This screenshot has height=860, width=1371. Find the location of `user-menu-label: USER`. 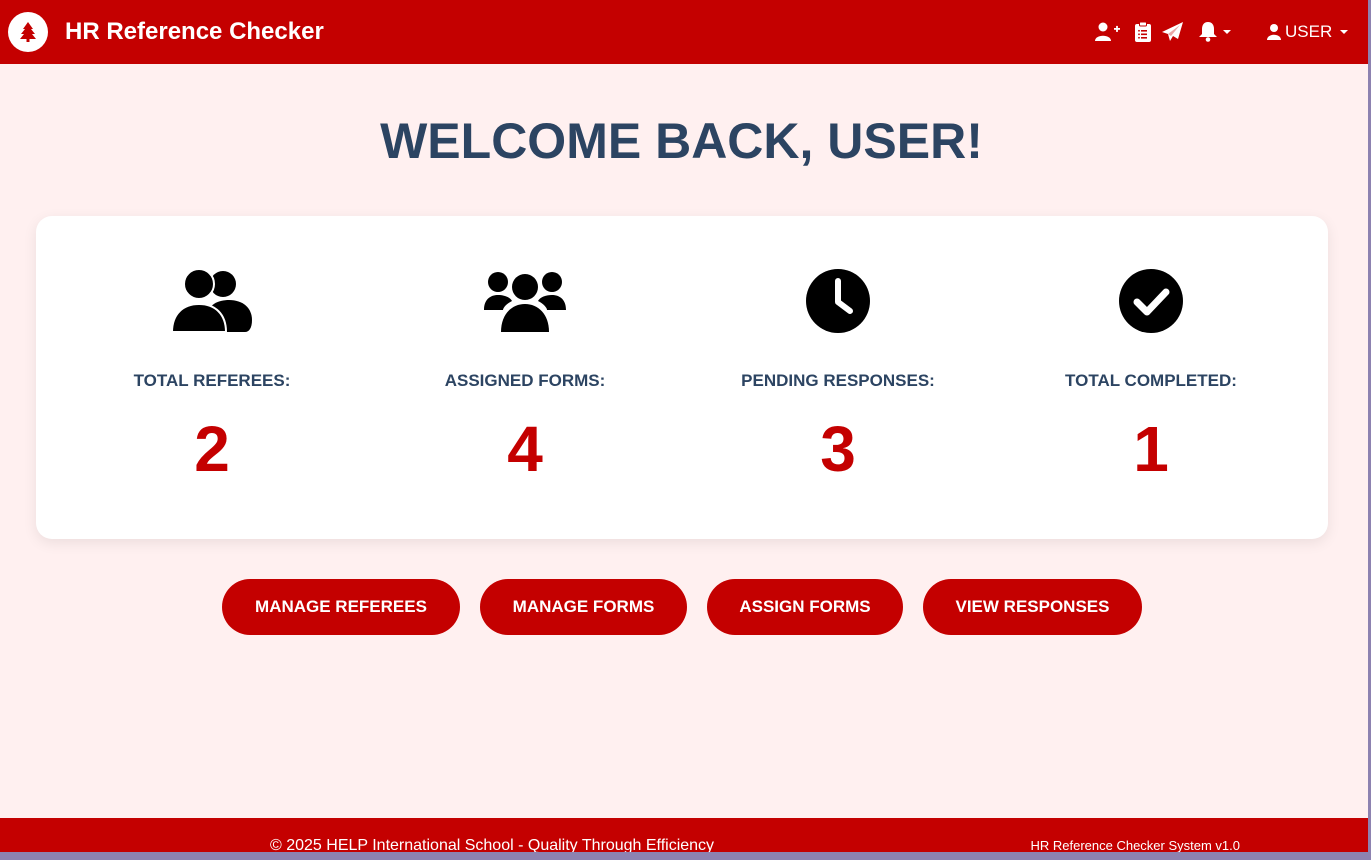

user-menu-label: USER is located at coordinates (1309, 31).